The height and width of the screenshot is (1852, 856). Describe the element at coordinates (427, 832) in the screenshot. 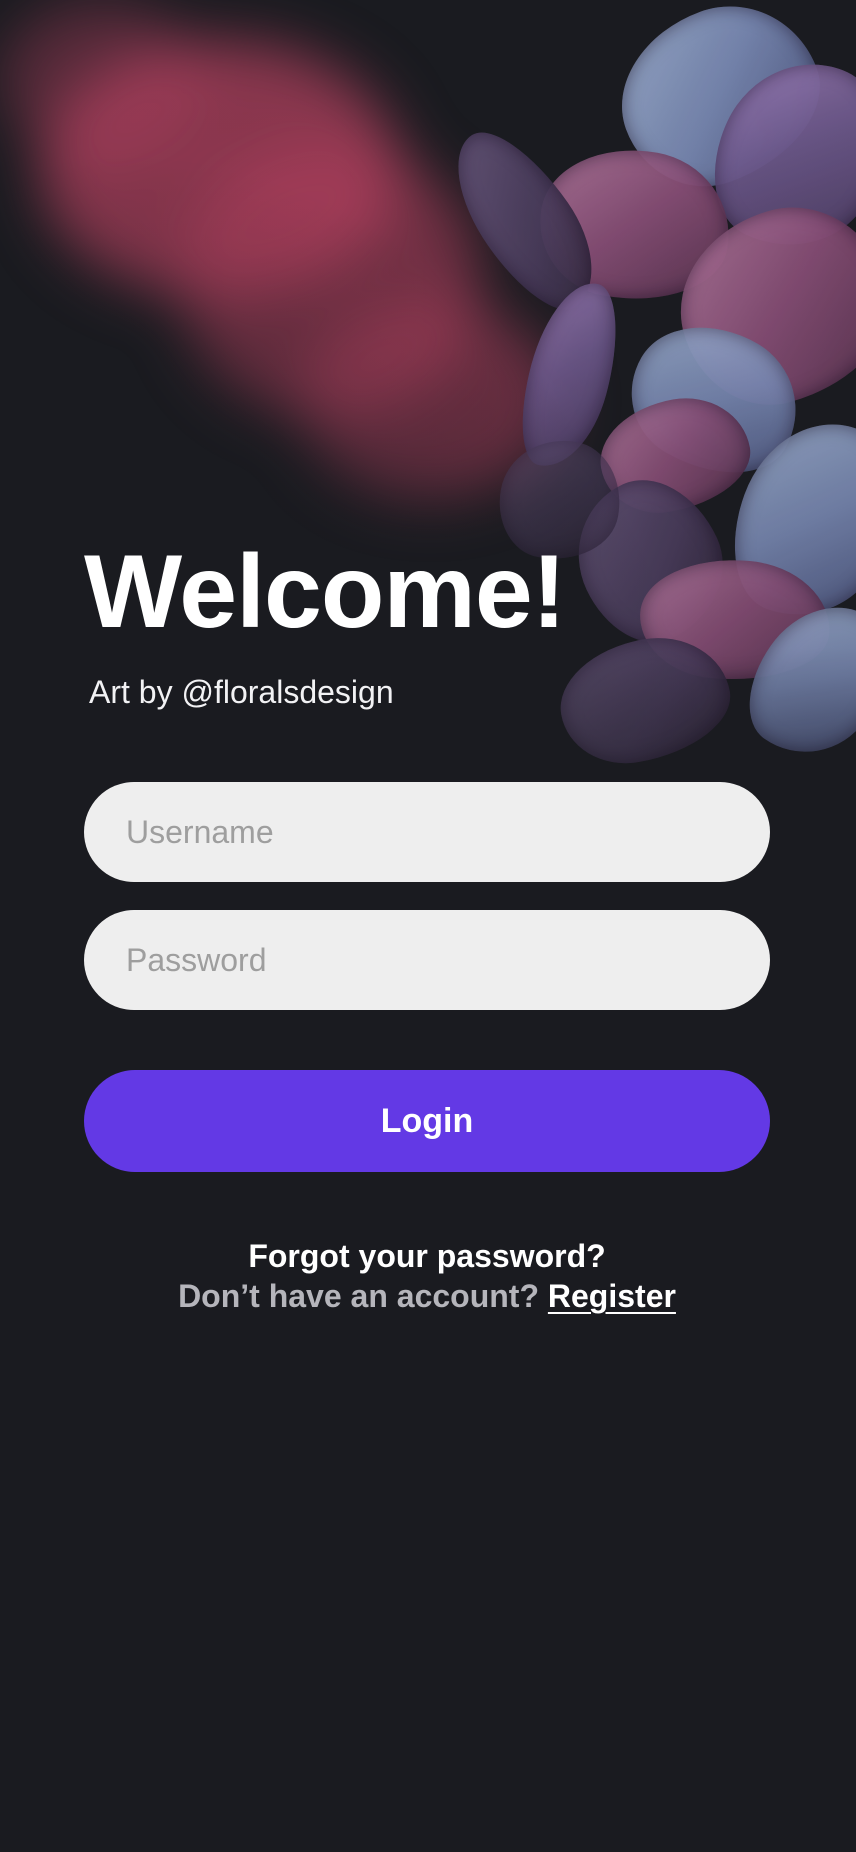

I see `username-input` at that location.